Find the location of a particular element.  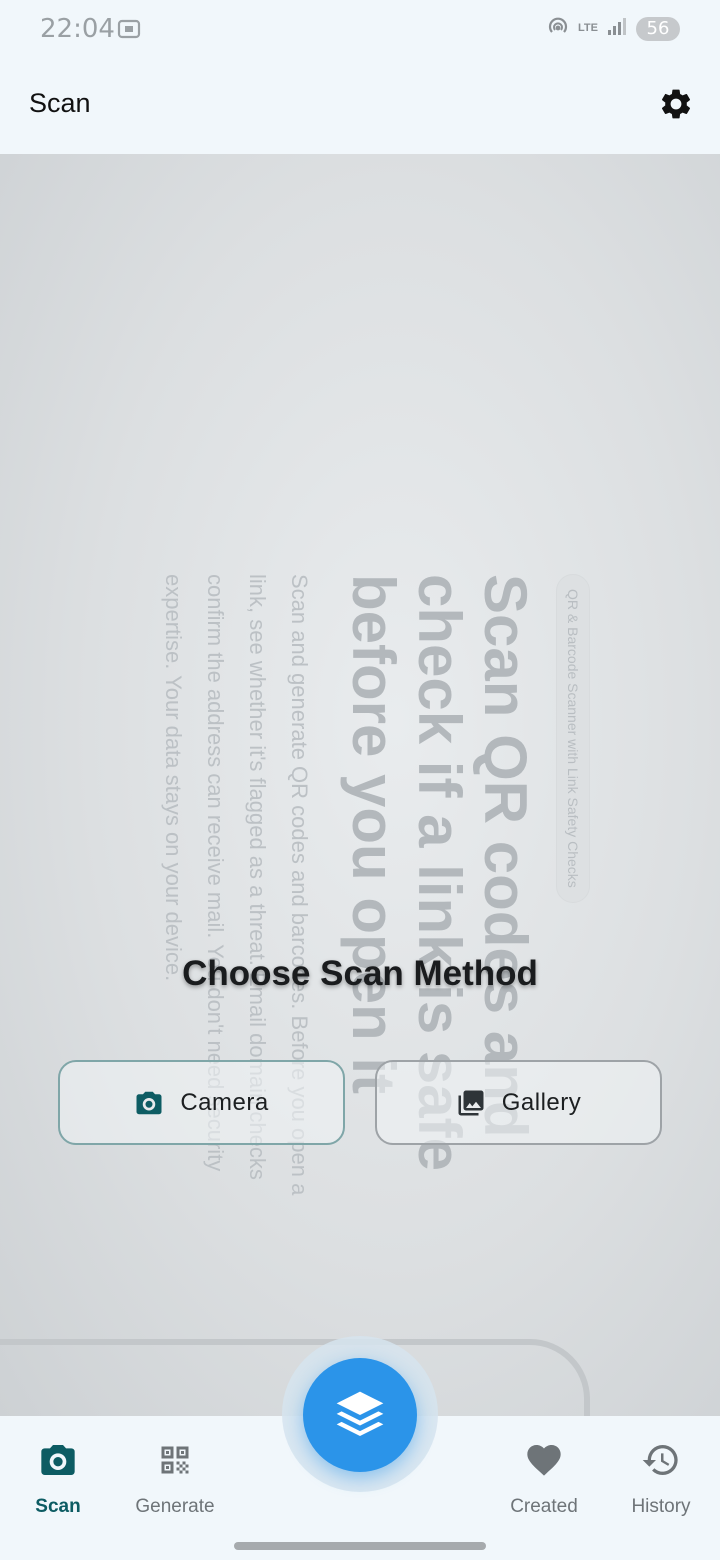

scan-method-title: Choose Scan Method is located at coordinates (360, 973).